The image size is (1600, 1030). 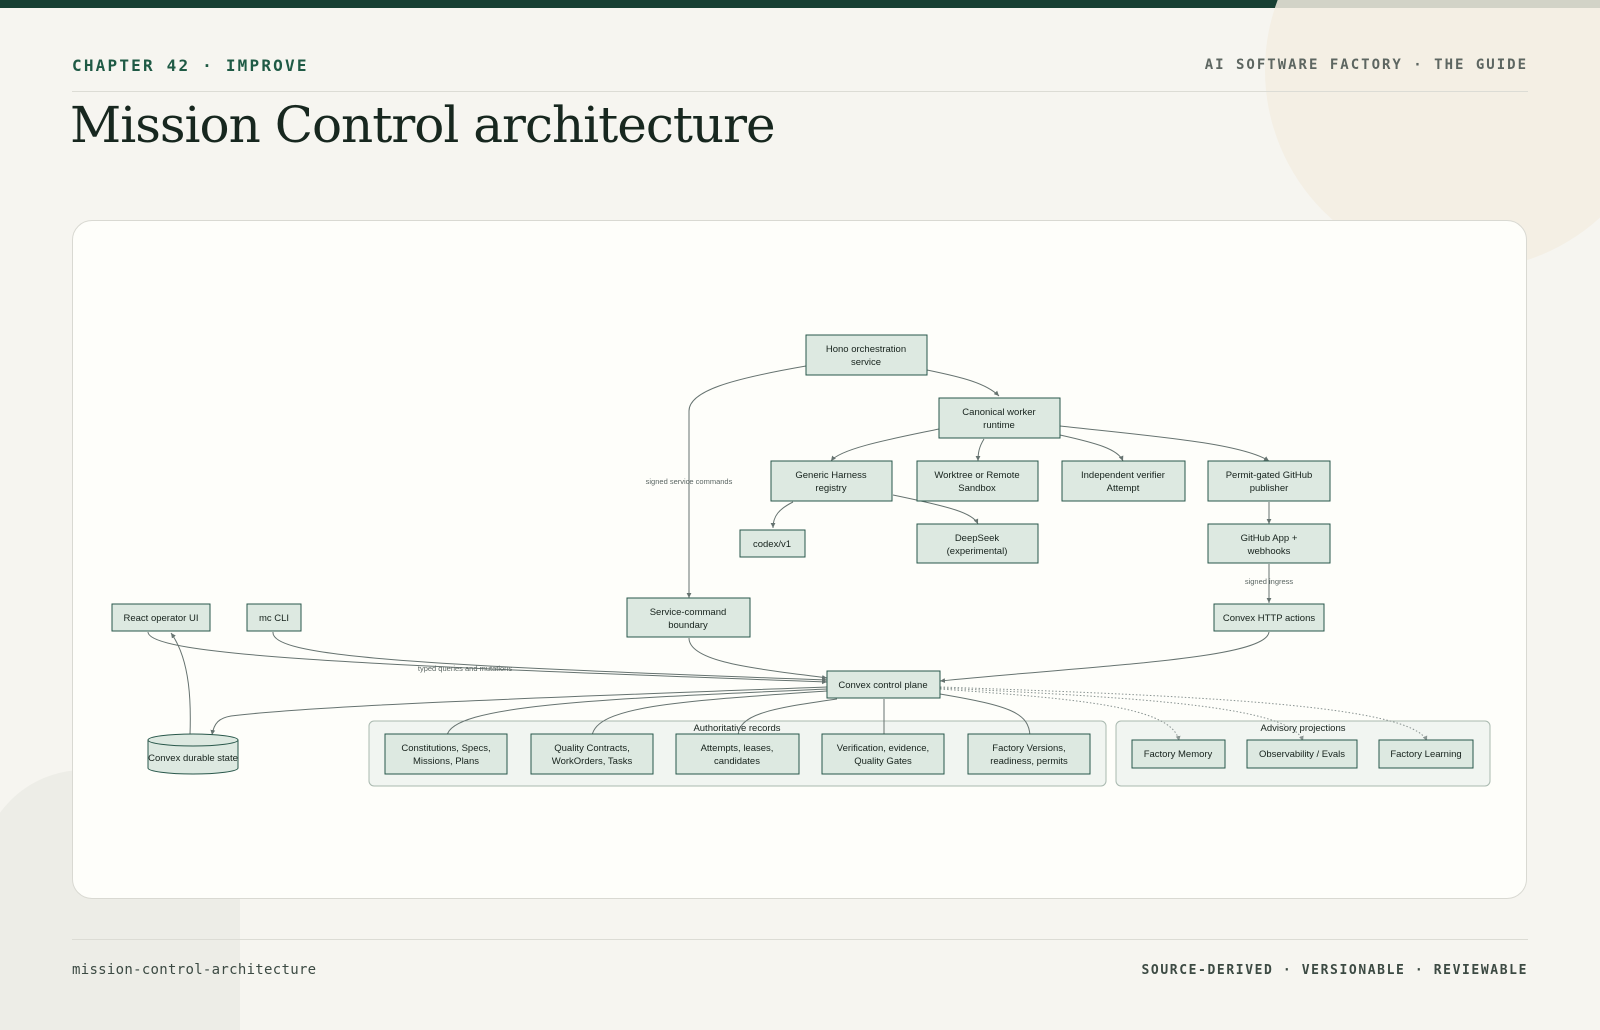 I want to click on node-quality-contracts: Quality Contracts, WorkOrders, Tasks, so click(x=592, y=754).